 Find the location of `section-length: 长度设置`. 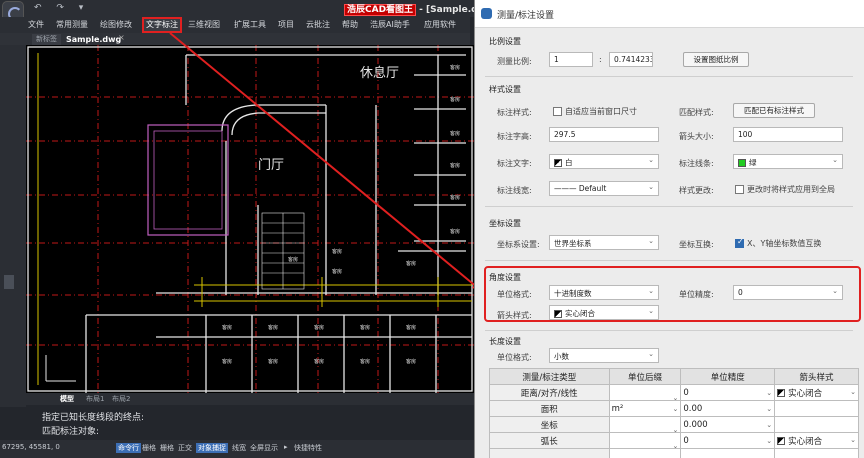

section-length: 长度设置 is located at coordinates (505, 341).